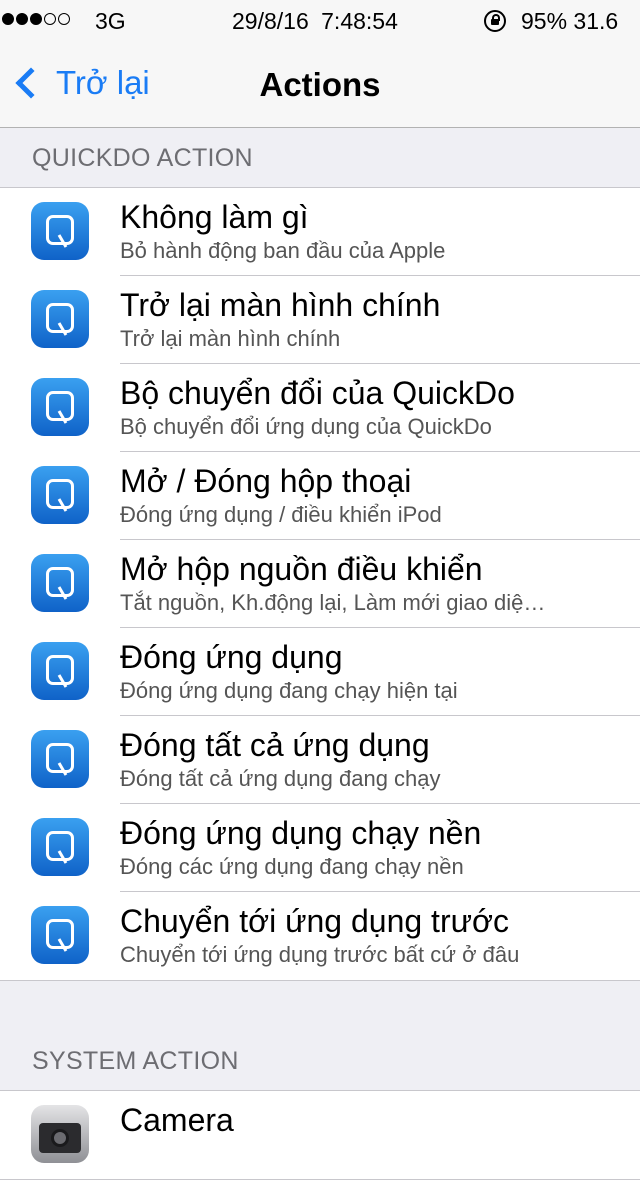 The height and width of the screenshot is (1180, 640). Describe the element at coordinates (320, 954) in the screenshot. I see `item-subtitle: Chuyển tới ứng dụng trước bất cứ ở đâu` at that location.